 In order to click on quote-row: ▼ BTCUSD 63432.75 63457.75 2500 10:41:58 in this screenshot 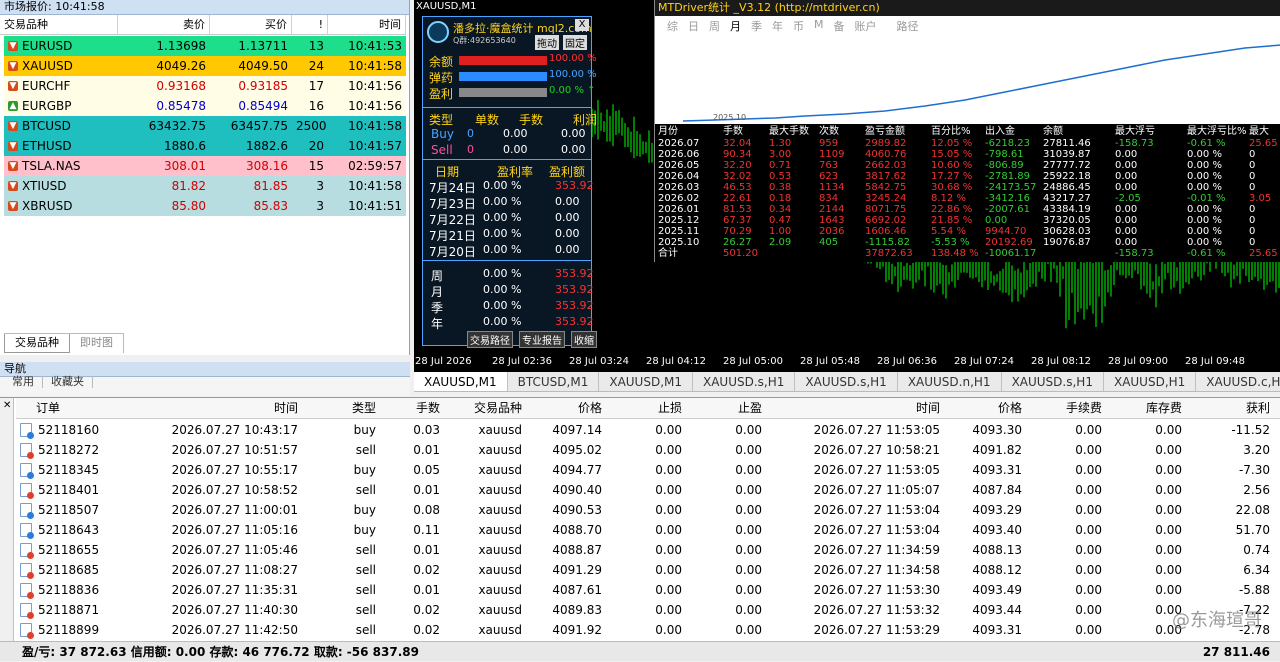, I will do `click(205, 126)`.